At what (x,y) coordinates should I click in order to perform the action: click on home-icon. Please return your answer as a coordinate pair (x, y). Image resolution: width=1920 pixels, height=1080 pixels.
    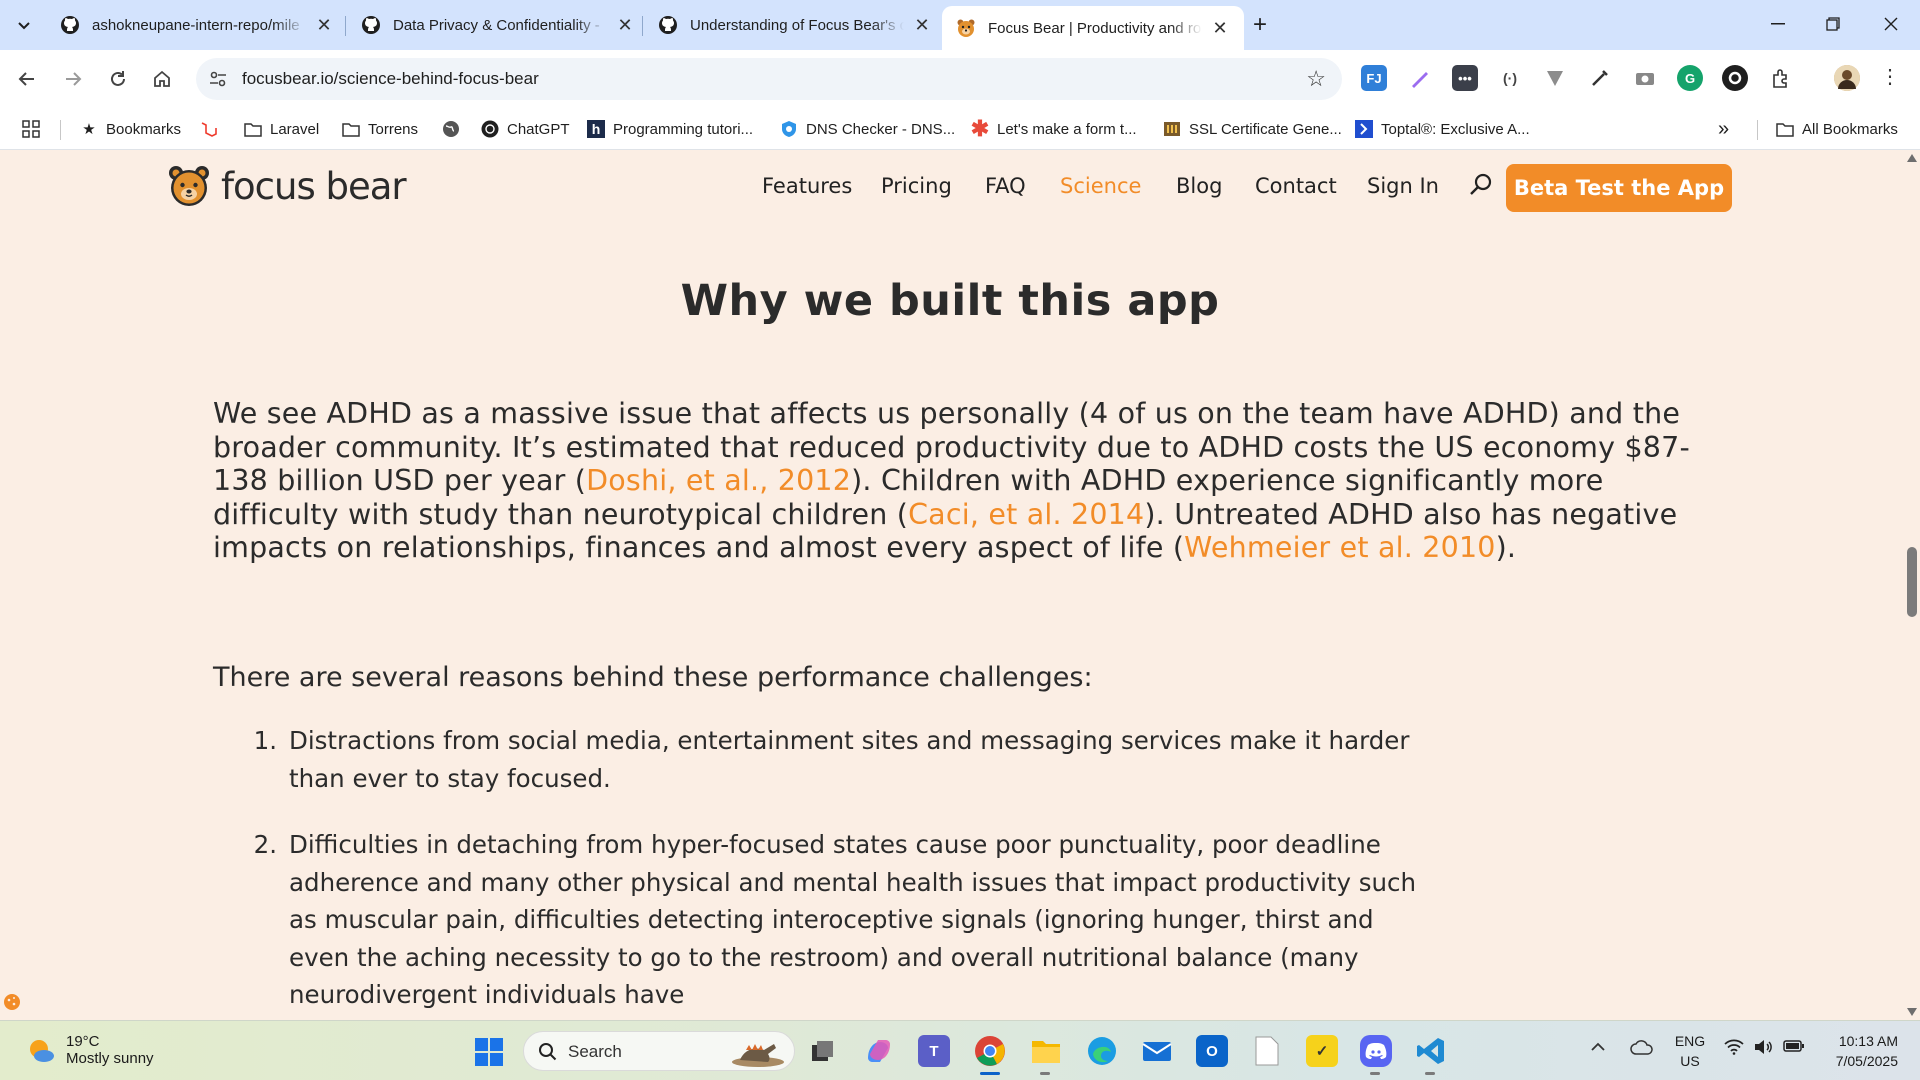
    Looking at the image, I should click on (162, 79).